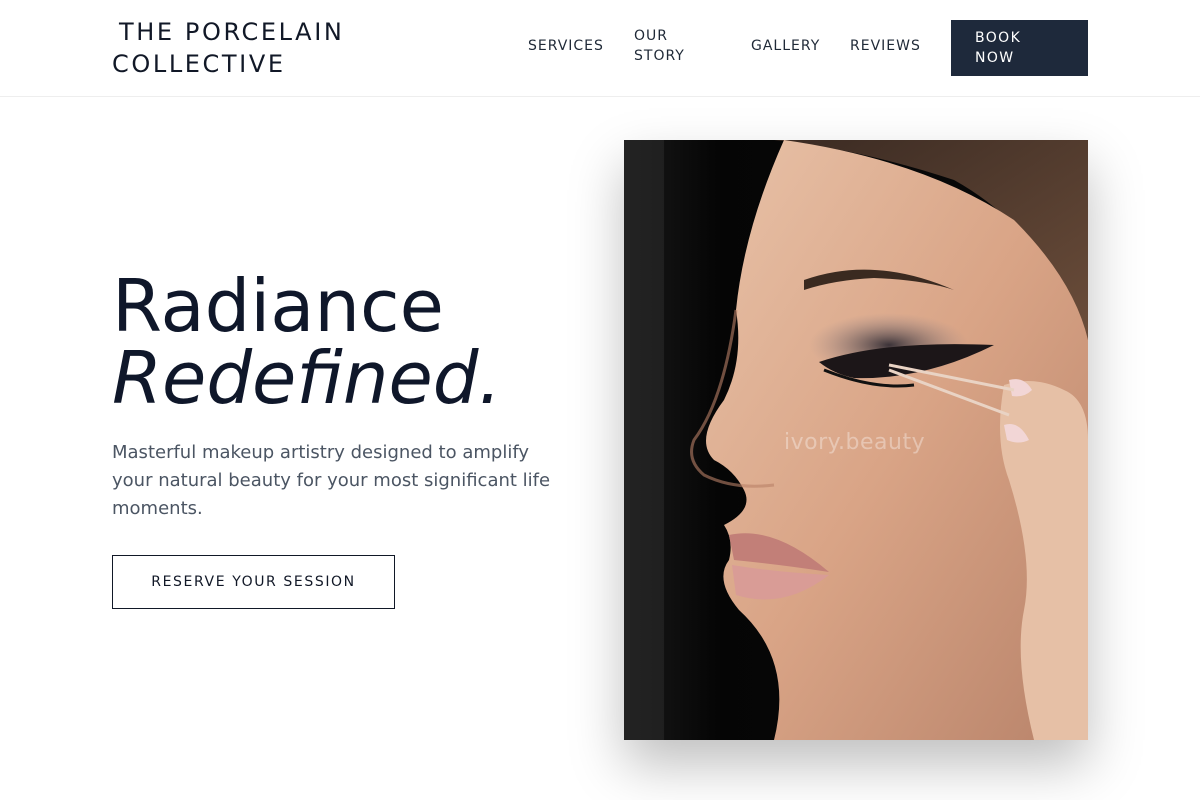  I want to click on hero-title-line1: Radiance, so click(278, 306).